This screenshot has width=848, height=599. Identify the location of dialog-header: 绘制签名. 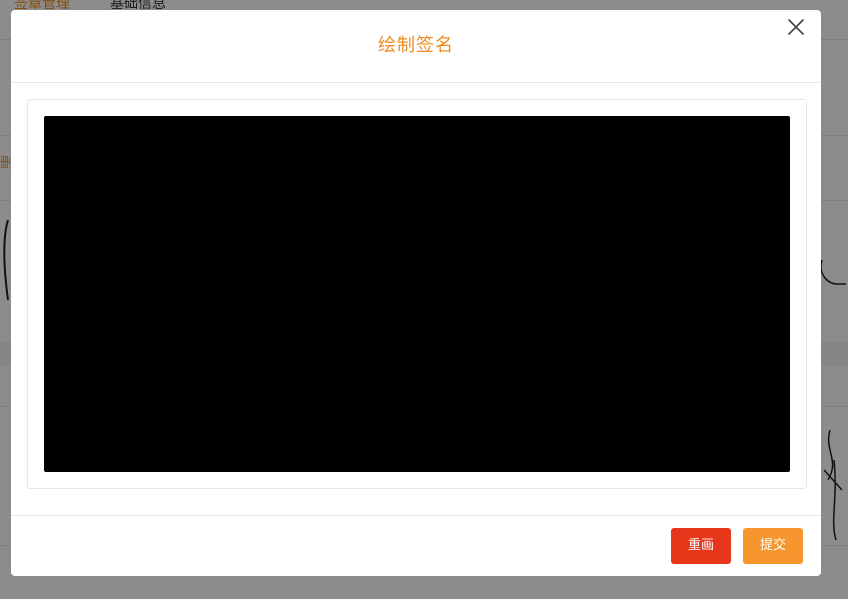
(416, 46).